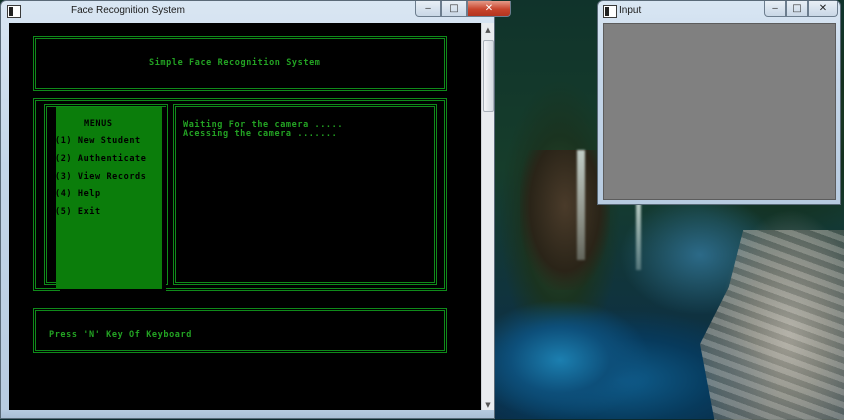 This screenshot has width=844, height=420. Describe the element at coordinates (100, 177) in the screenshot. I see `menu-item-view-records: (3) View Records` at that location.